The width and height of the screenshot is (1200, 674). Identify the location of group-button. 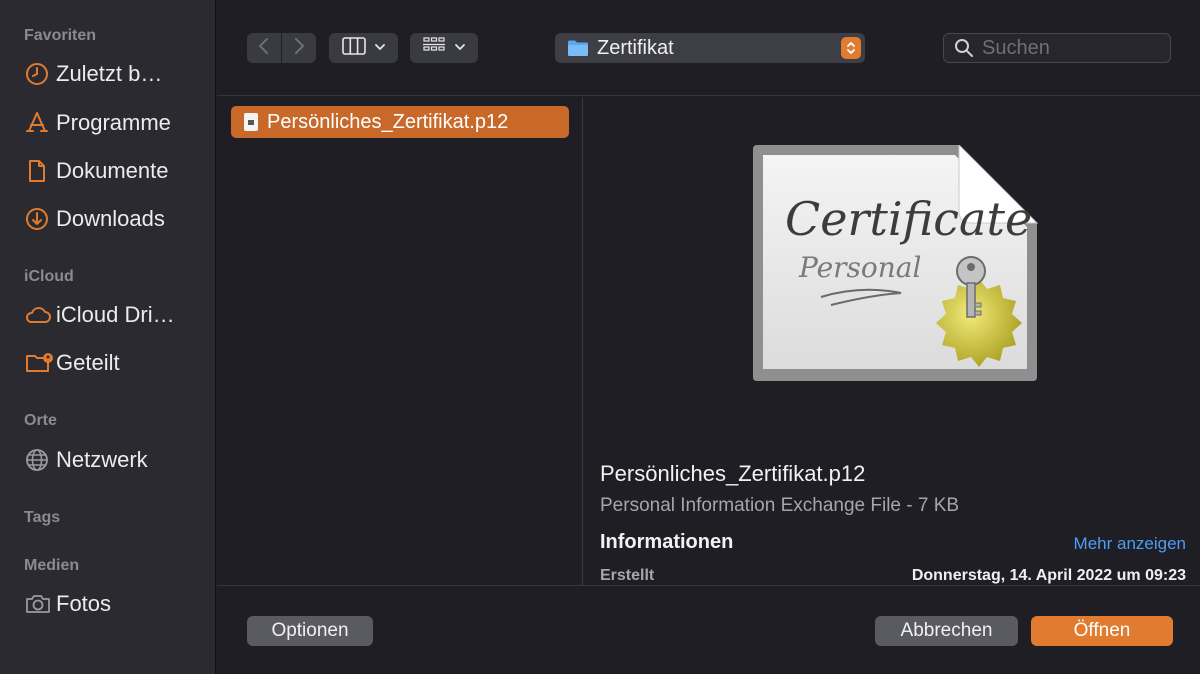
(444, 48).